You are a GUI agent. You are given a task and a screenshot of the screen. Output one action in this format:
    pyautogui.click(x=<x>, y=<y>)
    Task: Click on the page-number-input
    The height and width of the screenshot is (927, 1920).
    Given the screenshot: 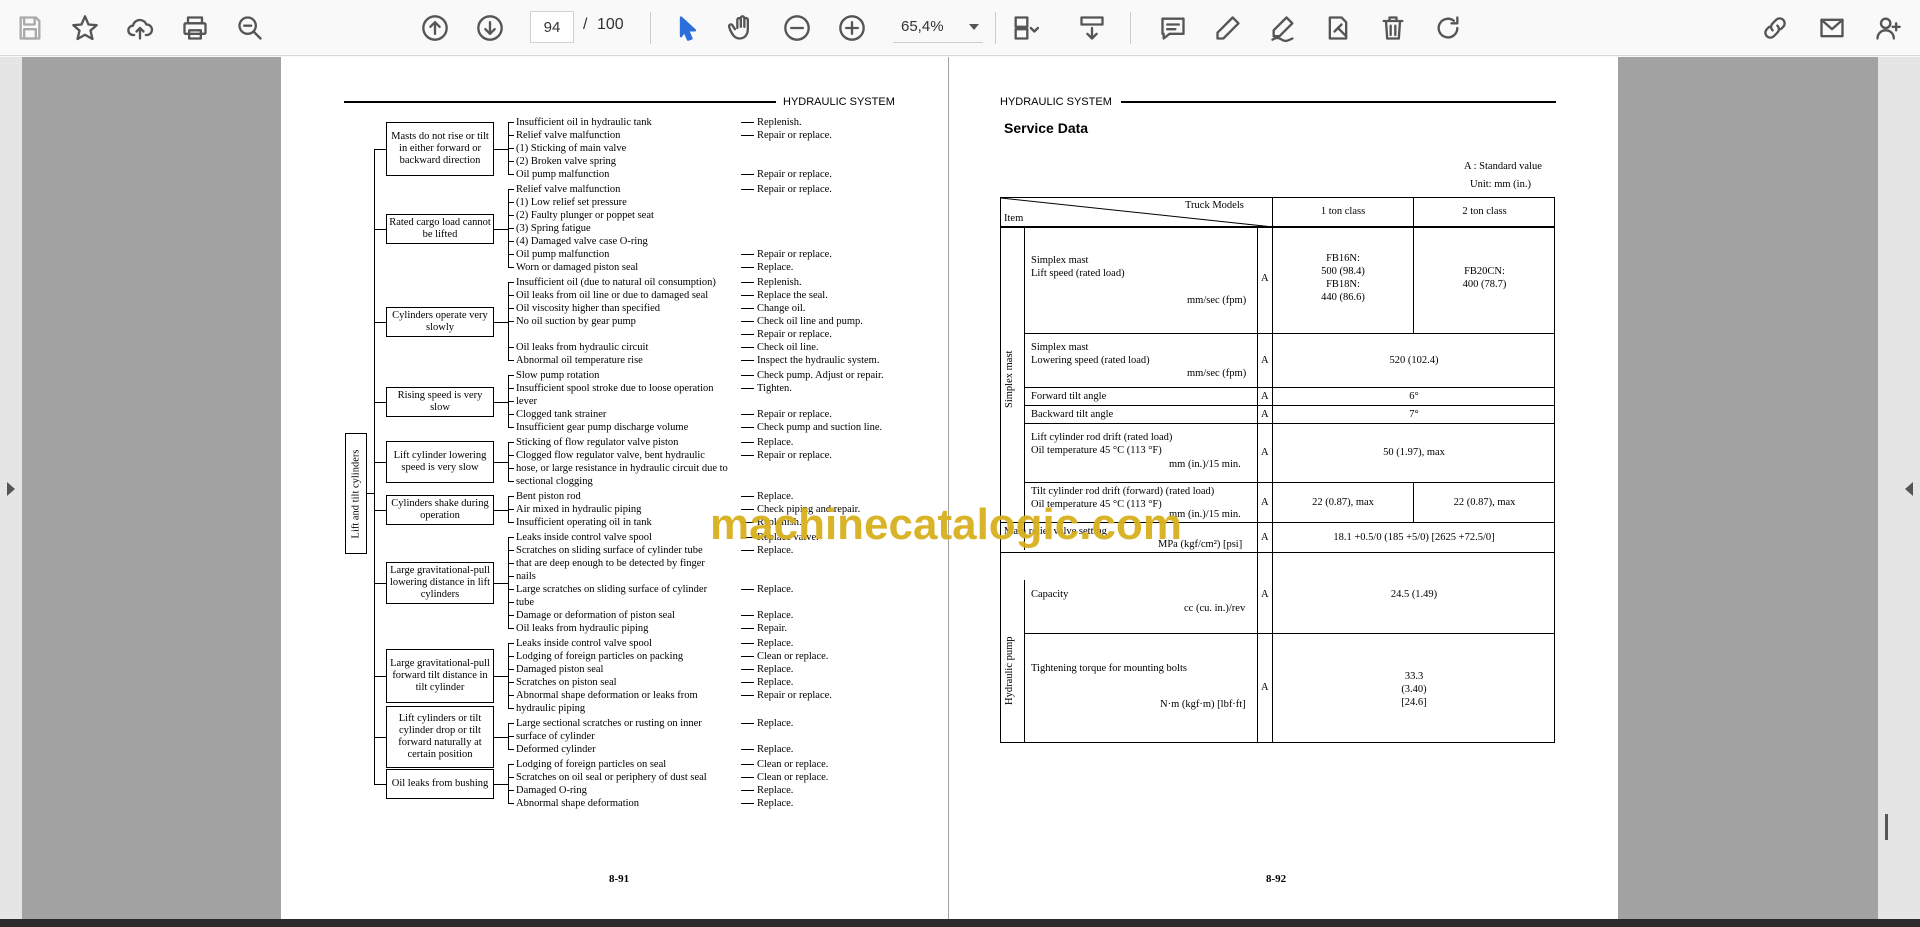 What is the action you would take?
    pyautogui.click(x=552, y=27)
    